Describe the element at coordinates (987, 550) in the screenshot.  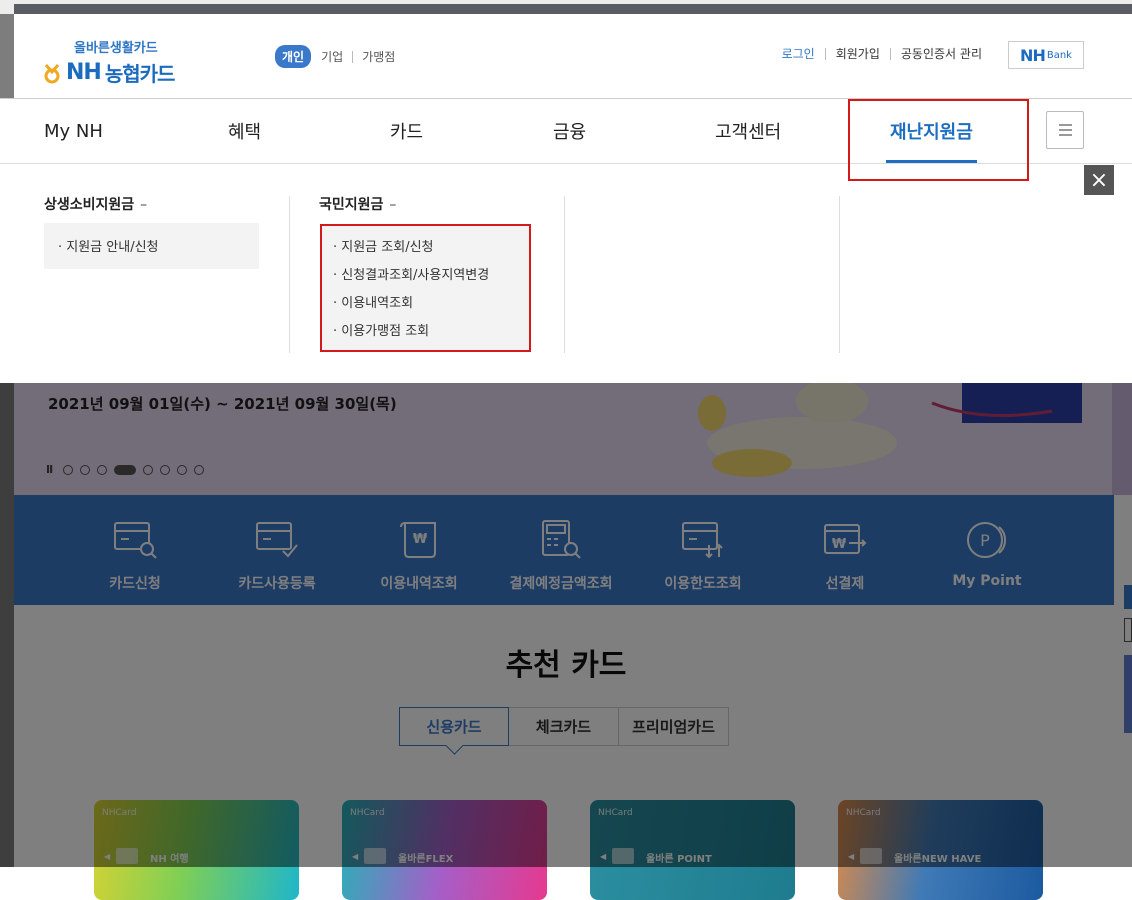
I see `quick-my-point: P My Point` at that location.